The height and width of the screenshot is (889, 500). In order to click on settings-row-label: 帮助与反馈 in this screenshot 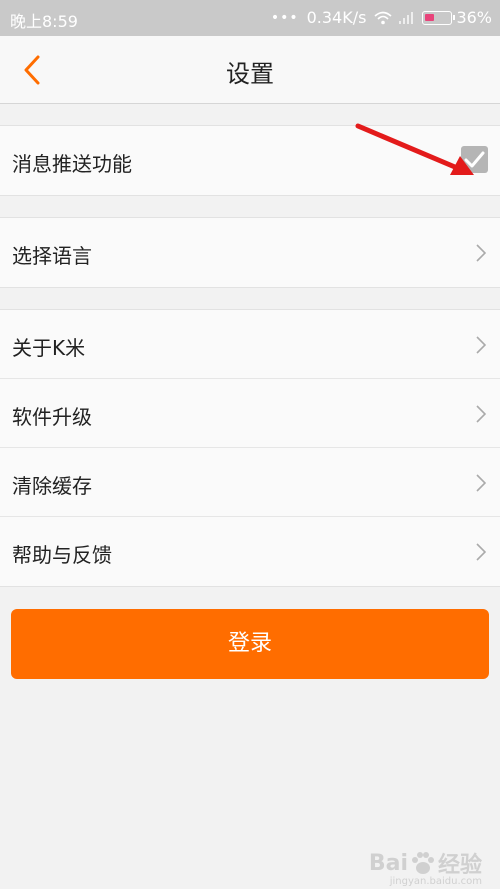, I will do `click(62, 555)`.